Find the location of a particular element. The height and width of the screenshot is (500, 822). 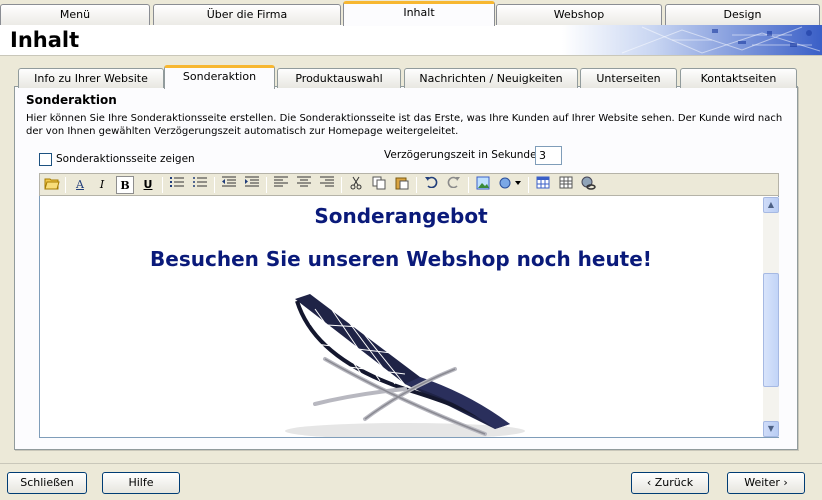

subtab-contact-pages: Kontaktseiten is located at coordinates (738, 78).